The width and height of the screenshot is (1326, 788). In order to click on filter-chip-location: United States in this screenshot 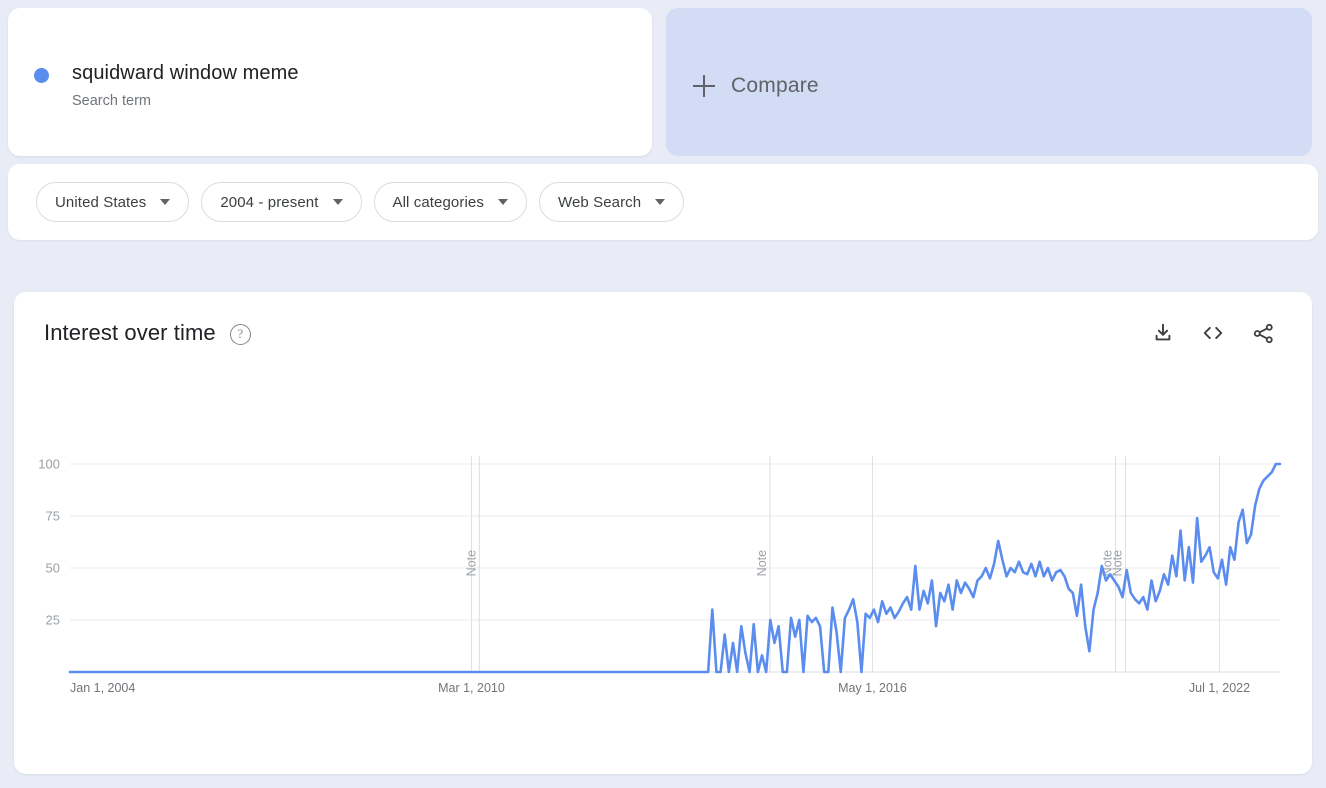, I will do `click(113, 202)`.